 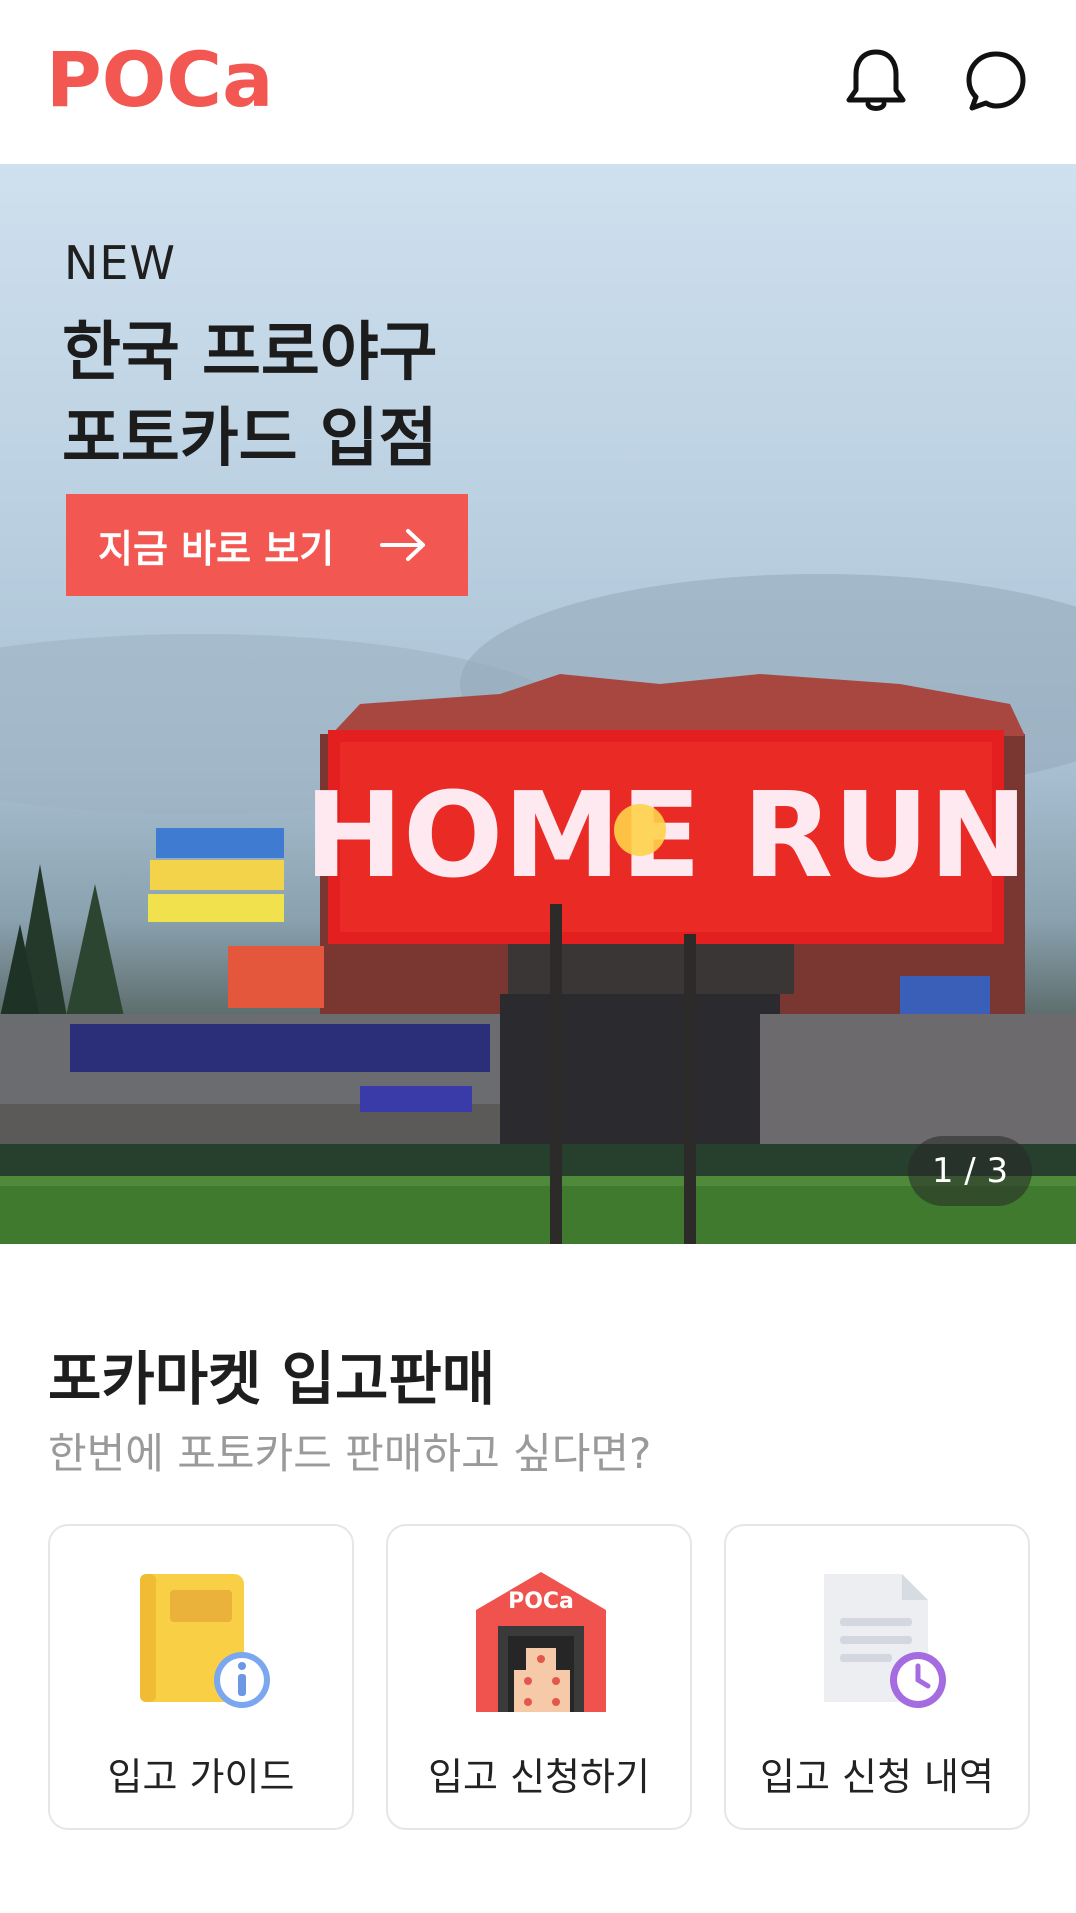 I want to click on guide-book-icon, so click(x=205, y=1641).